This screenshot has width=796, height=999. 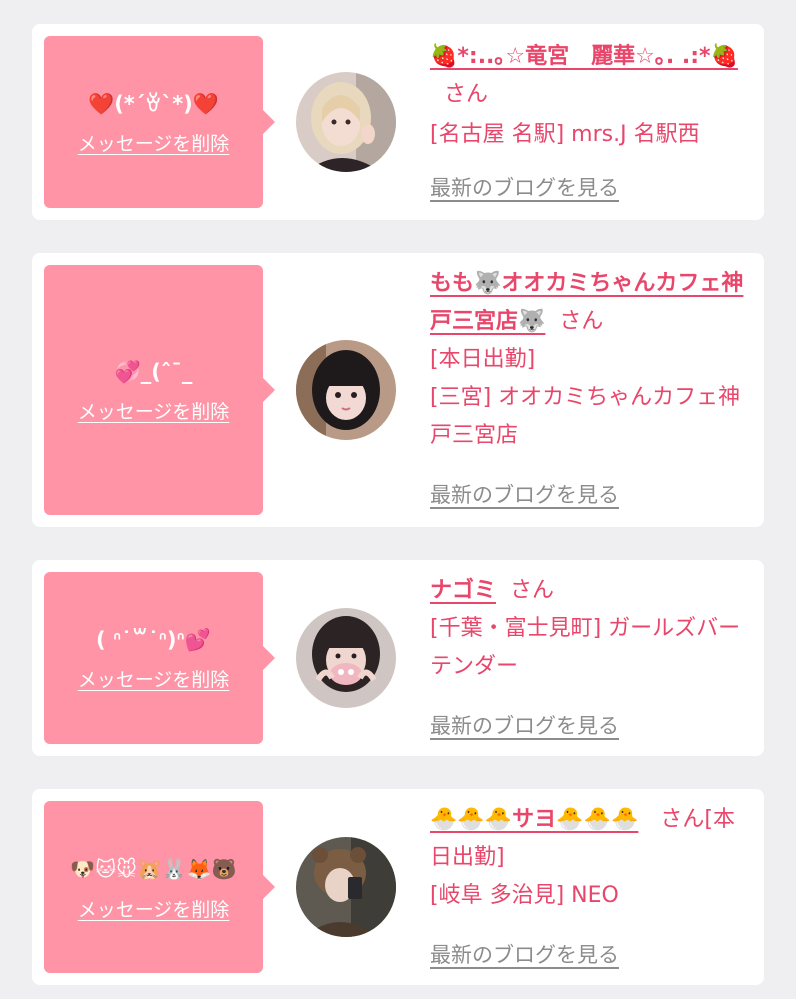 I want to click on message-text: ❤️(*´ꈊ`*)❤️, so click(x=153, y=103).